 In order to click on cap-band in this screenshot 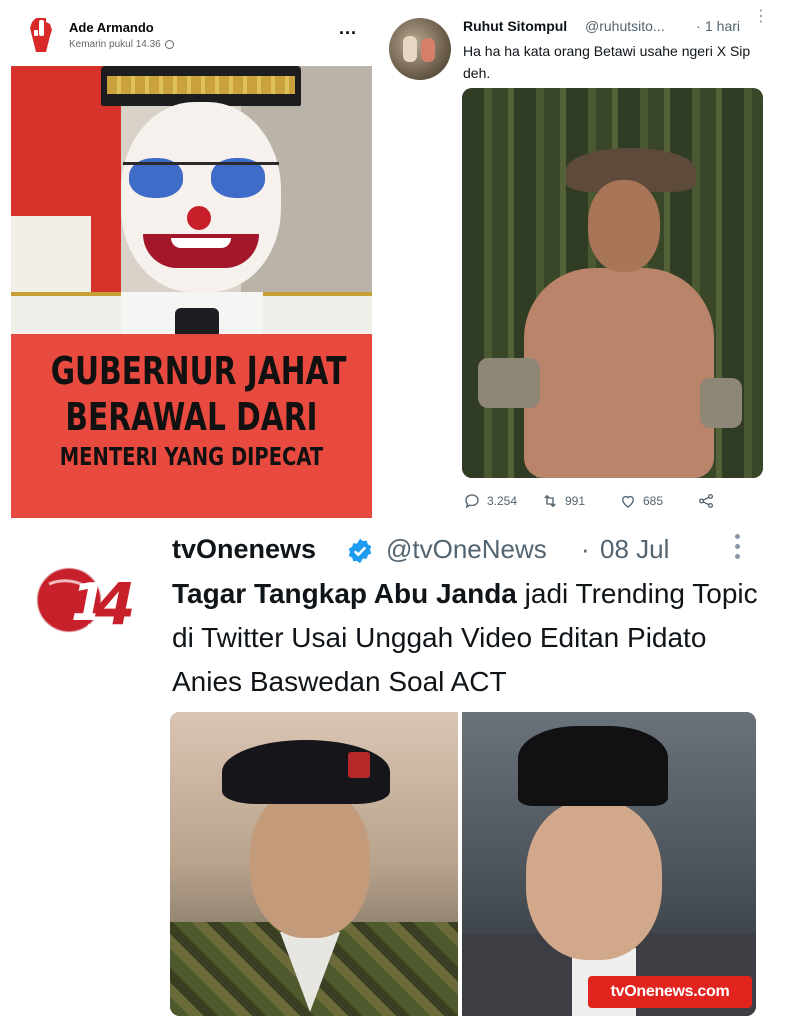, I will do `click(201, 85)`.